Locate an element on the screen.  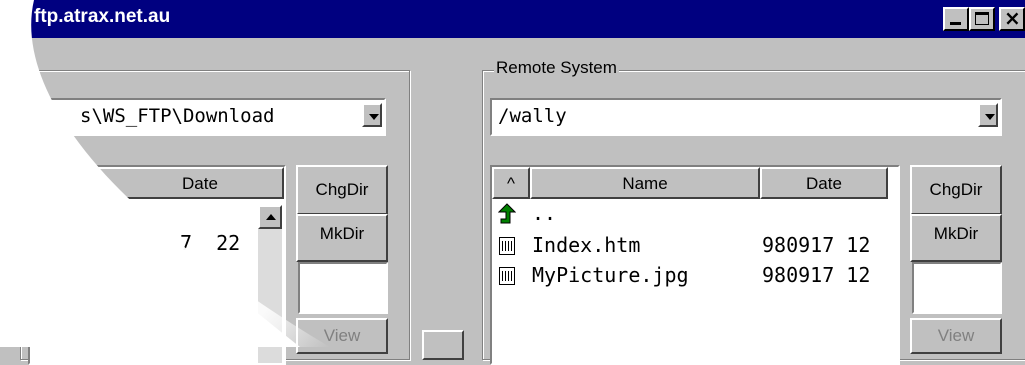
close-icon: × is located at coordinates (1012, 18).